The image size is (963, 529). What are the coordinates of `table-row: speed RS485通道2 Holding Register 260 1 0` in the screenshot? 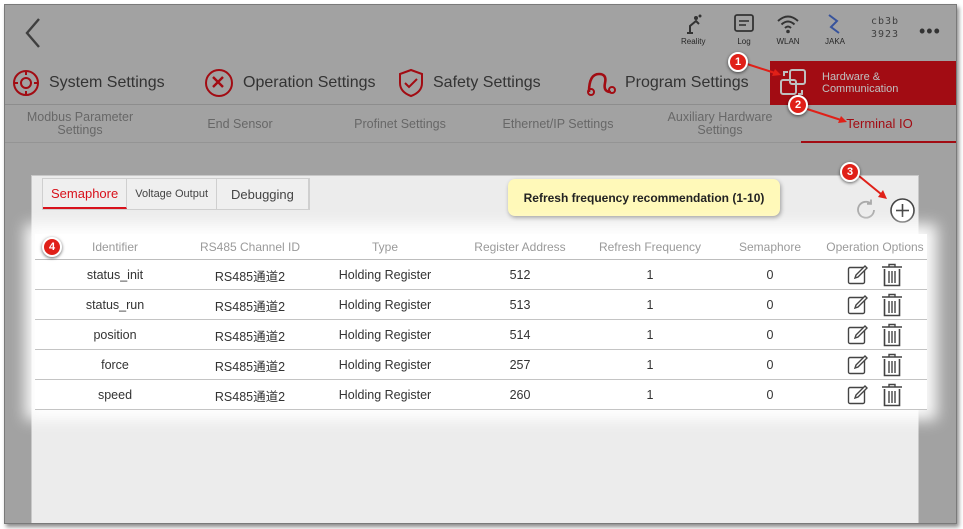 It's located at (481, 395).